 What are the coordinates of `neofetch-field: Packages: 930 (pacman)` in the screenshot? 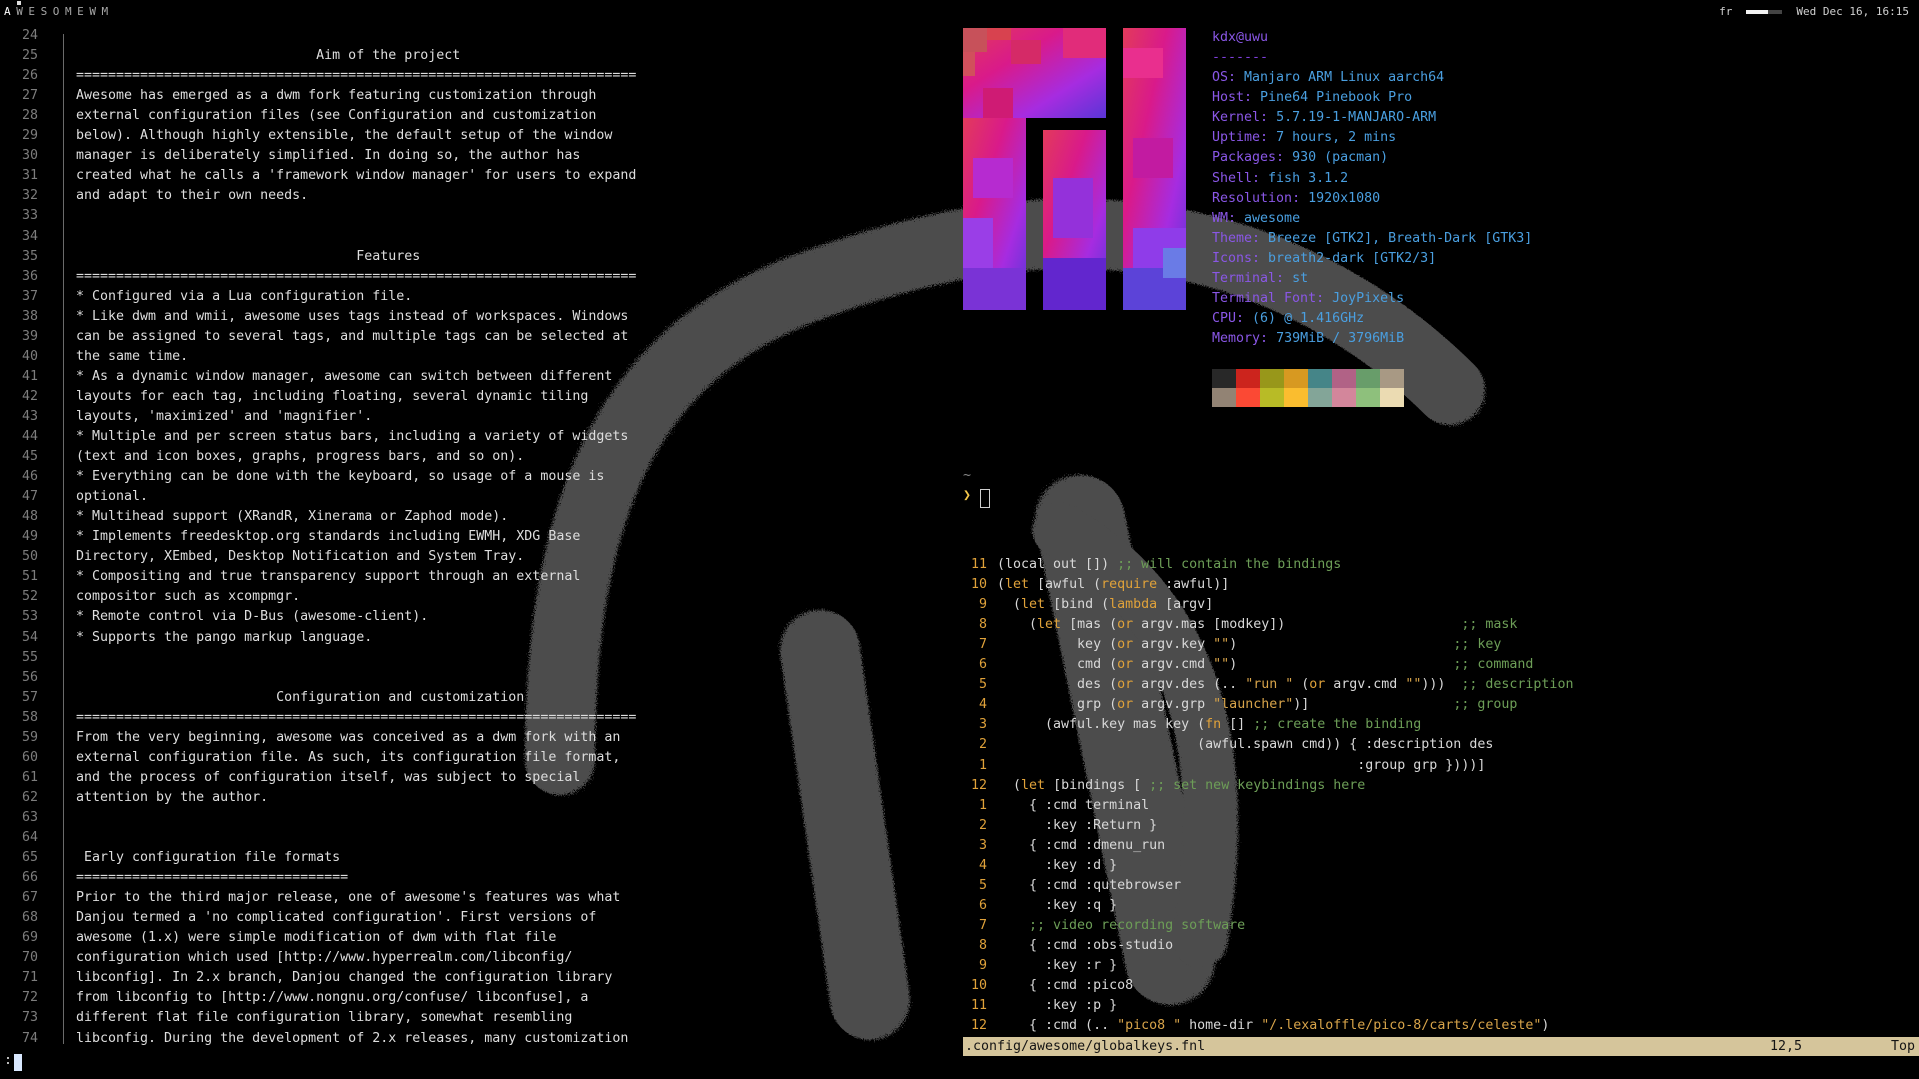 It's located at (1300, 158).